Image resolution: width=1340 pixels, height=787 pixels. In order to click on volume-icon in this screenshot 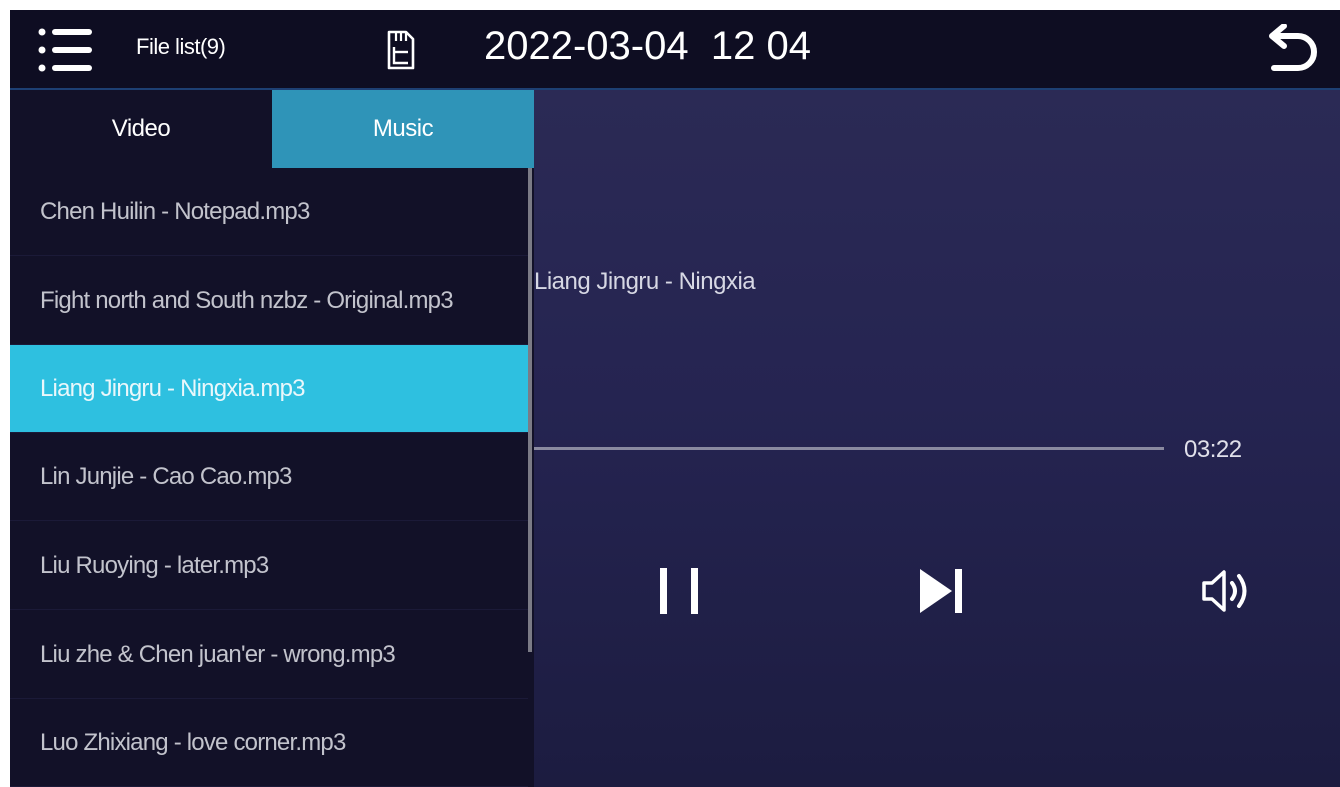, I will do `click(1224, 591)`.